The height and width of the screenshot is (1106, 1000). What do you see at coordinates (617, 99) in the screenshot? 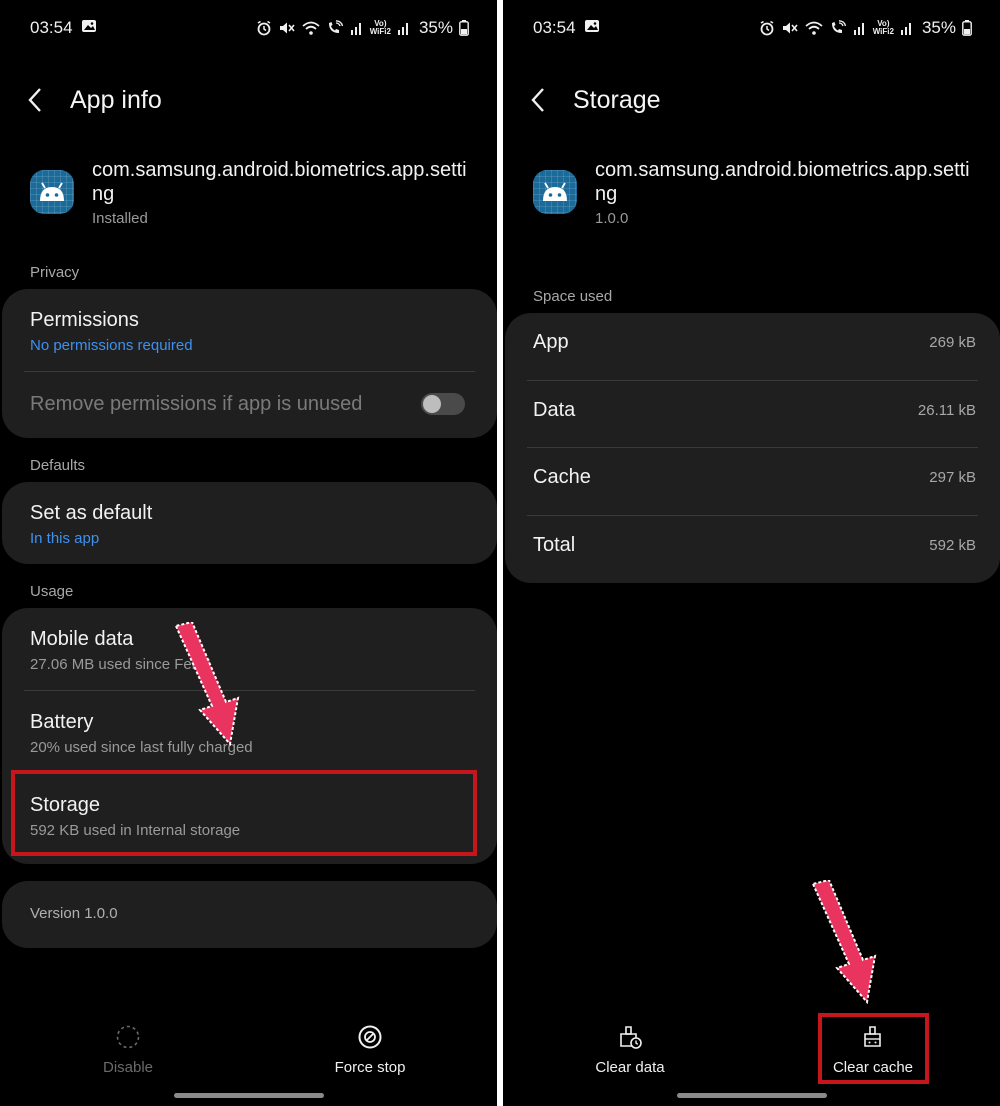
I see `page-title: Storage` at bounding box center [617, 99].